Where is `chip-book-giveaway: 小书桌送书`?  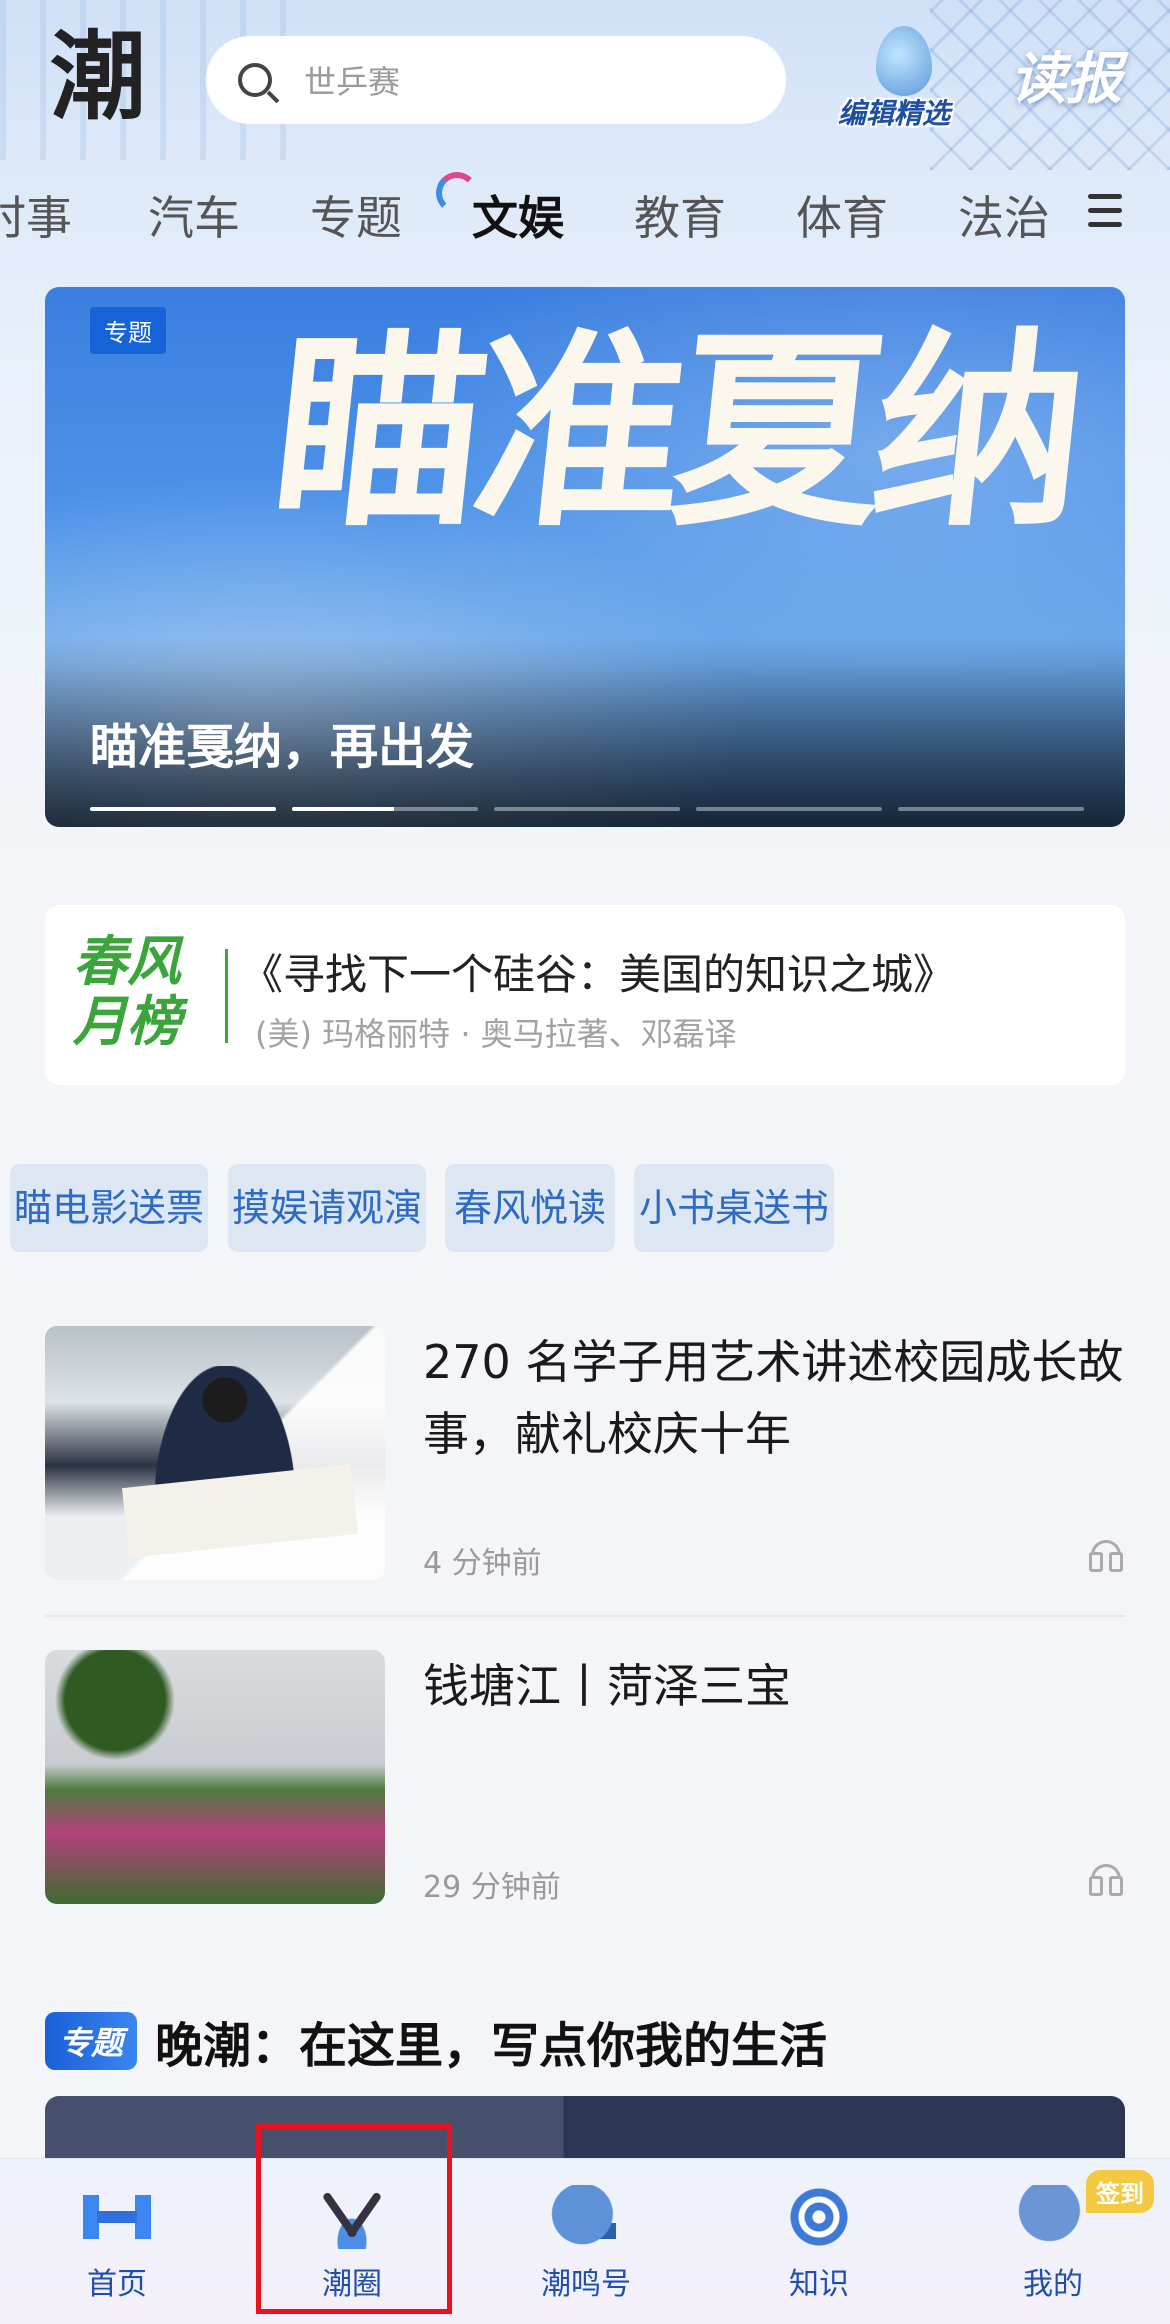
chip-book-giveaway: 小书桌送书 is located at coordinates (734, 1208).